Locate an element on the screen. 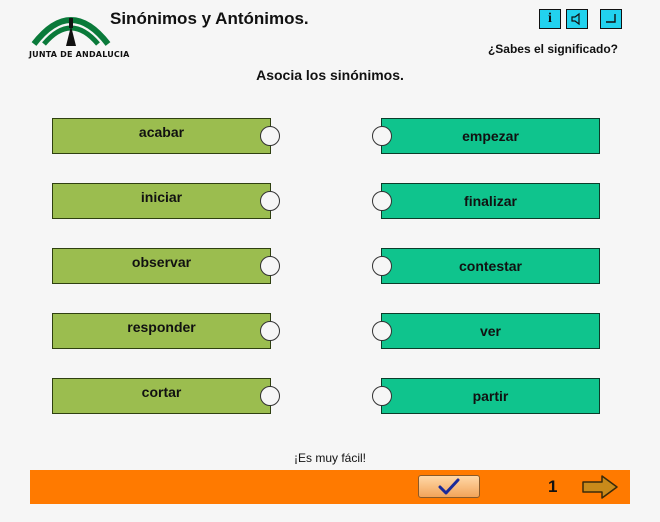 This screenshot has height=522, width=660. left-tile-1: acabar is located at coordinates (166, 136).